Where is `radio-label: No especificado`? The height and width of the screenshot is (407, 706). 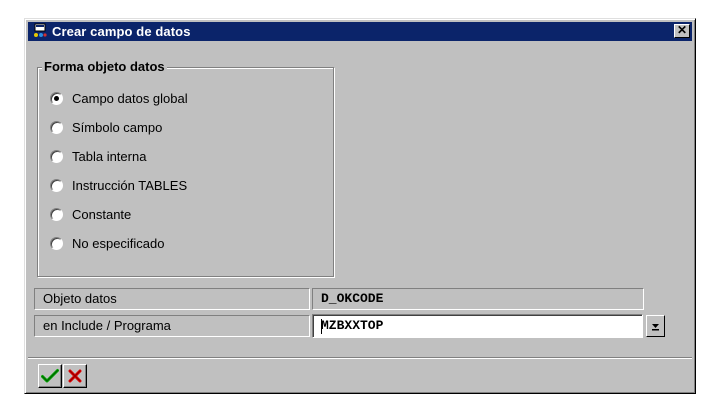
radio-label: No especificado is located at coordinates (118, 243).